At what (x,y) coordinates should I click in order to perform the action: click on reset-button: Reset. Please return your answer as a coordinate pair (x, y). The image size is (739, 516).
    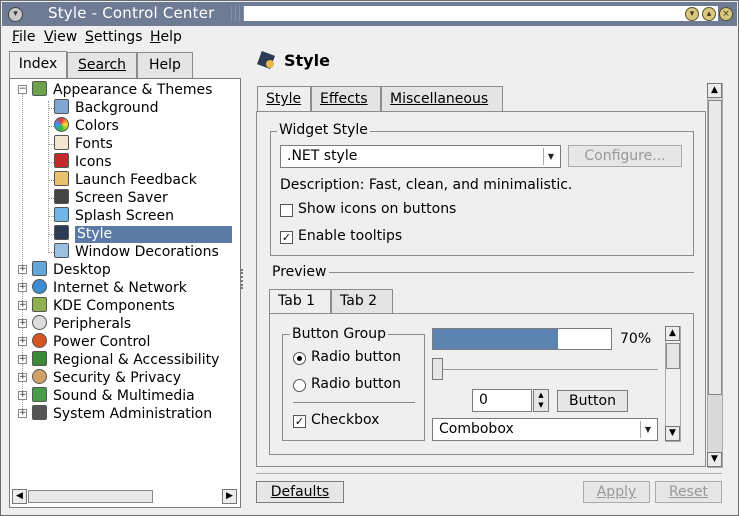
    Looking at the image, I should click on (688, 492).